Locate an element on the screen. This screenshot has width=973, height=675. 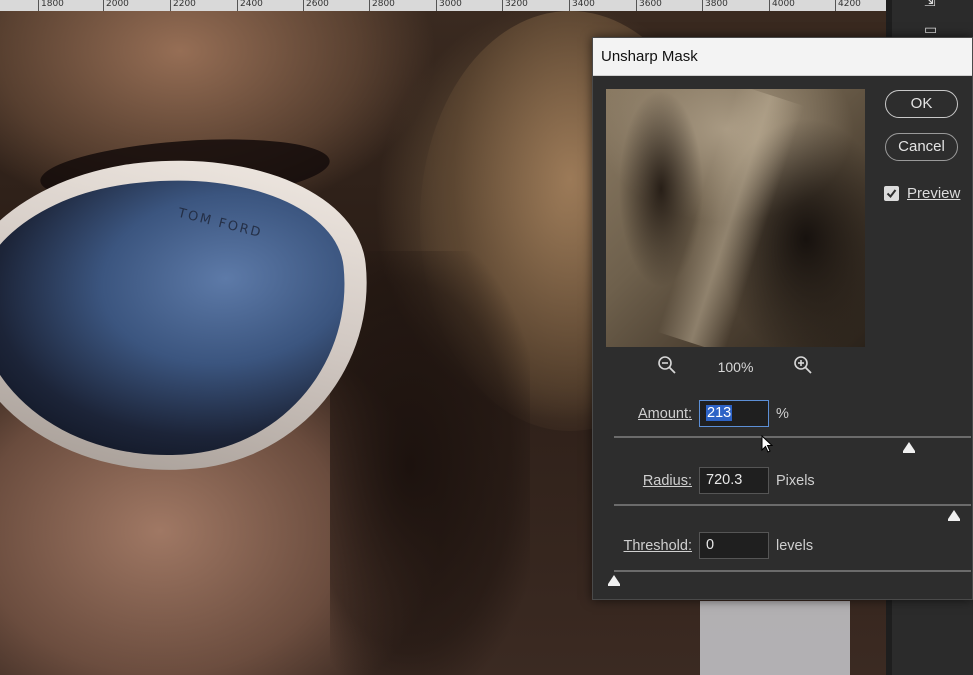
threshold-label: Threshold: is located at coordinates (657, 546).